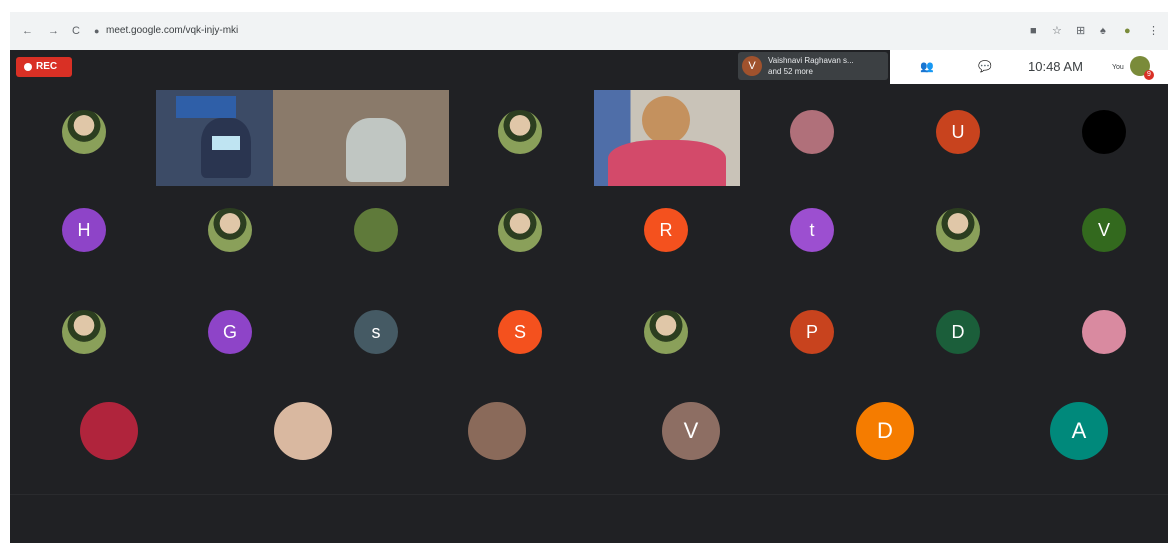 The width and height of the screenshot is (1172, 548). I want to click on people-icon: 👥, so click(927, 67).